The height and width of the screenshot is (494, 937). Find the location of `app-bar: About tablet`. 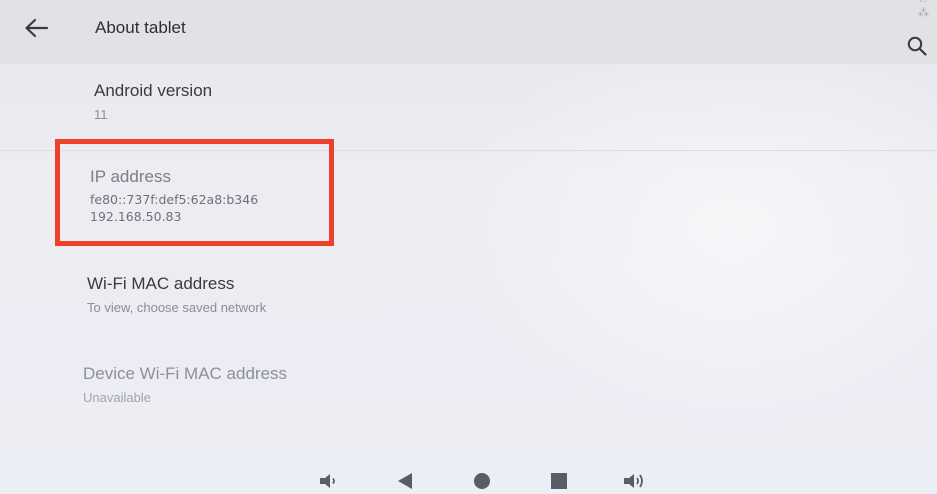

app-bar: About tablet is located at coordinates (468, 32).